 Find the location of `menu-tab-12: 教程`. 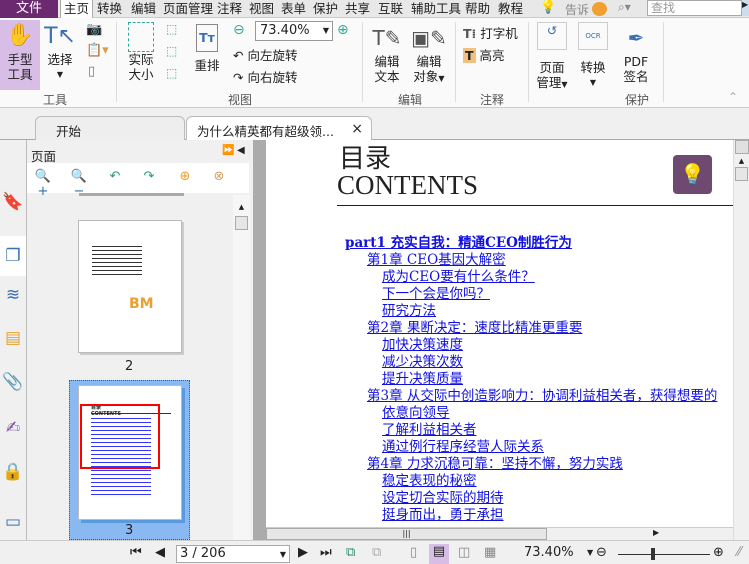

menu-tab-12: 教程 is located at coordinates (510, 9).